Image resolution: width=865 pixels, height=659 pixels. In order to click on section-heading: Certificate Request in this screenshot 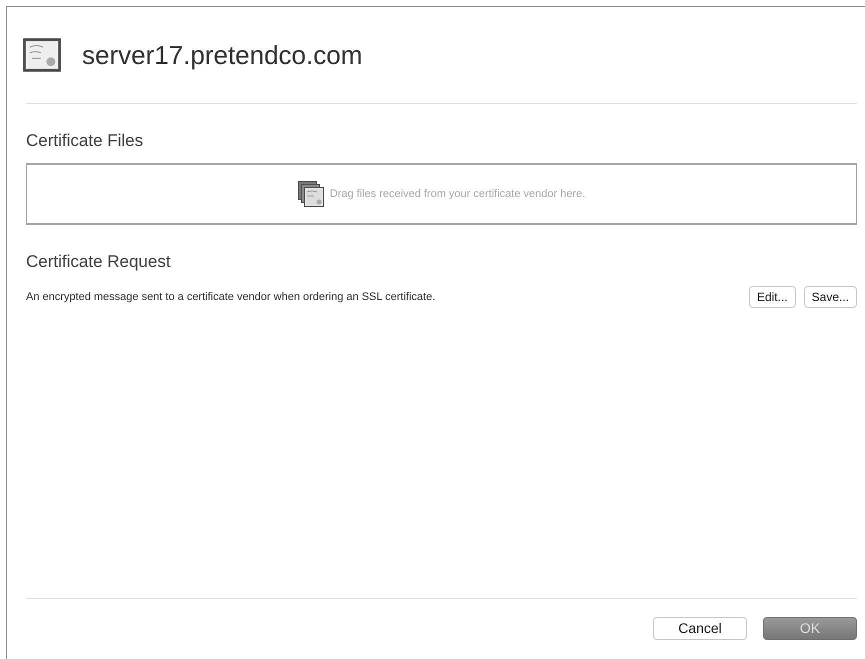, I will do `click(99, 262)`.